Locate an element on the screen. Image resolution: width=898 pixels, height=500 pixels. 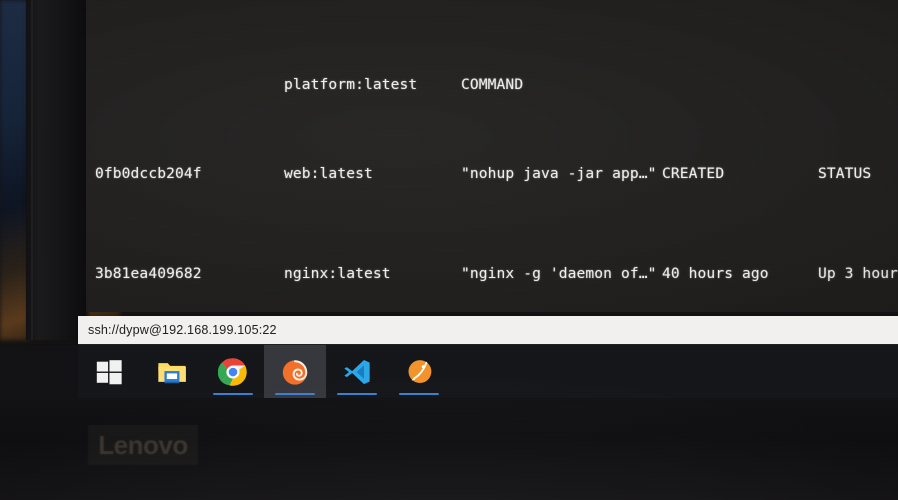
docker-ps-row-clipped: platform:latest COMMAND is located at coordinates (492, 85).